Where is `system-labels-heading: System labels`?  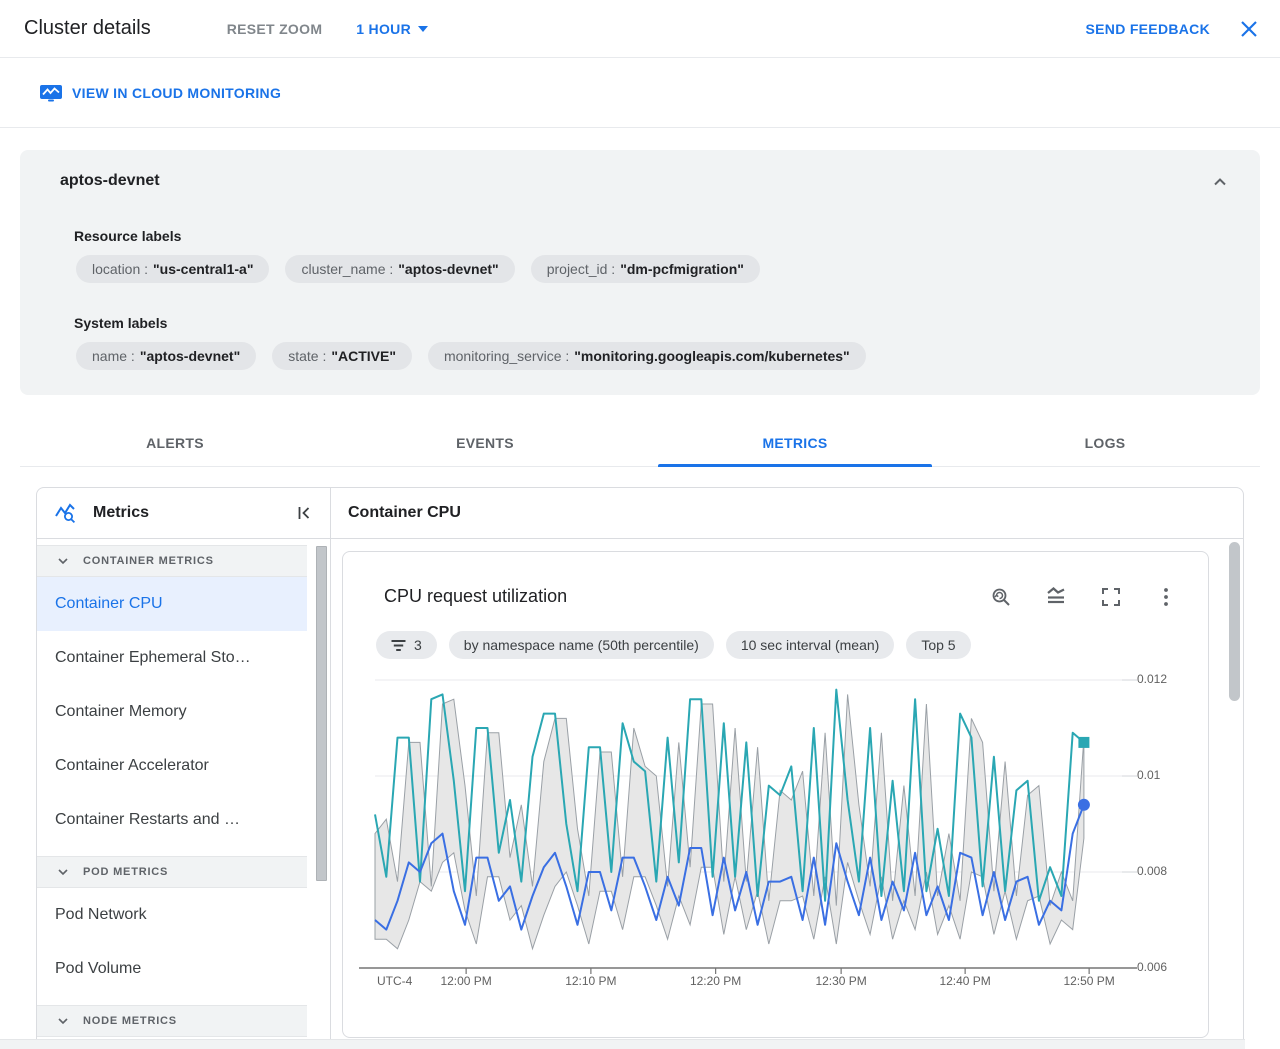 system-labels-heading: System labels is located at coordinates (121, 323).